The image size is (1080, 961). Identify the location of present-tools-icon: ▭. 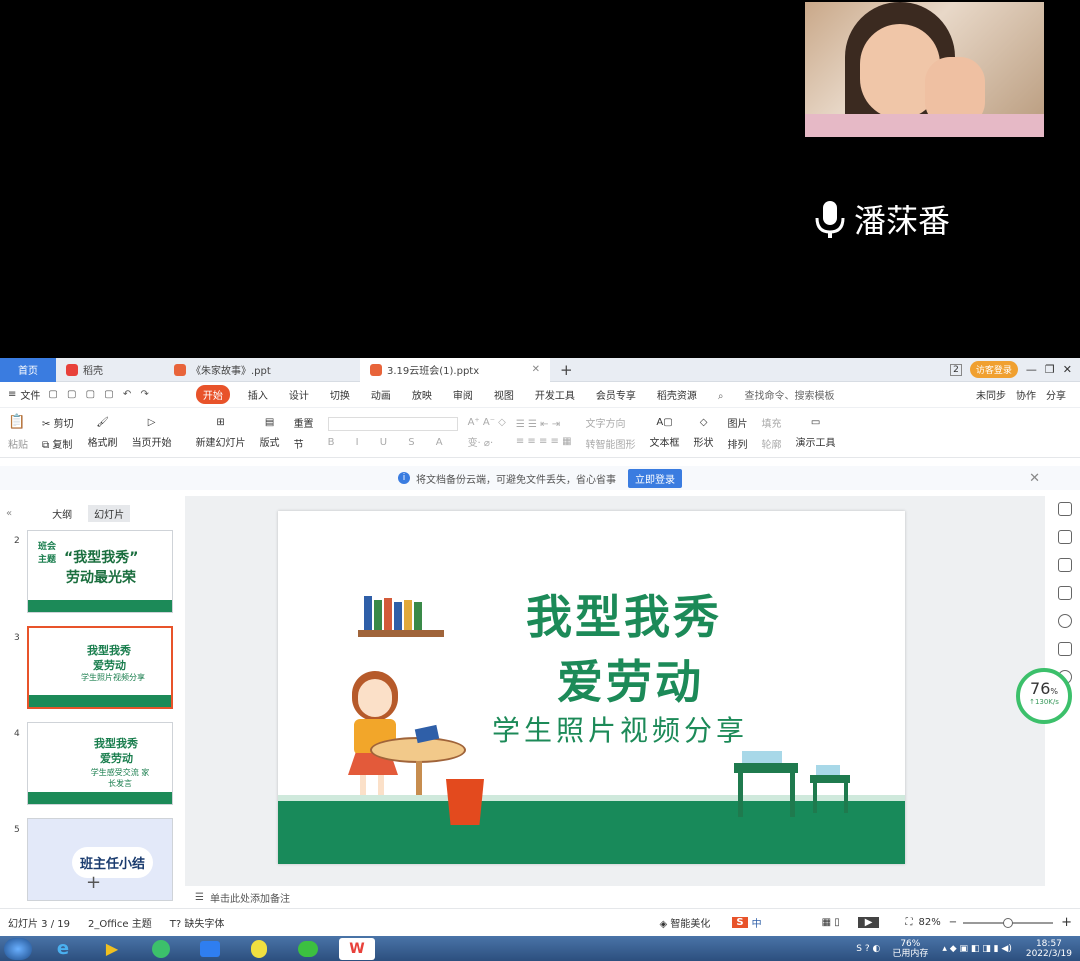
(815, 422).